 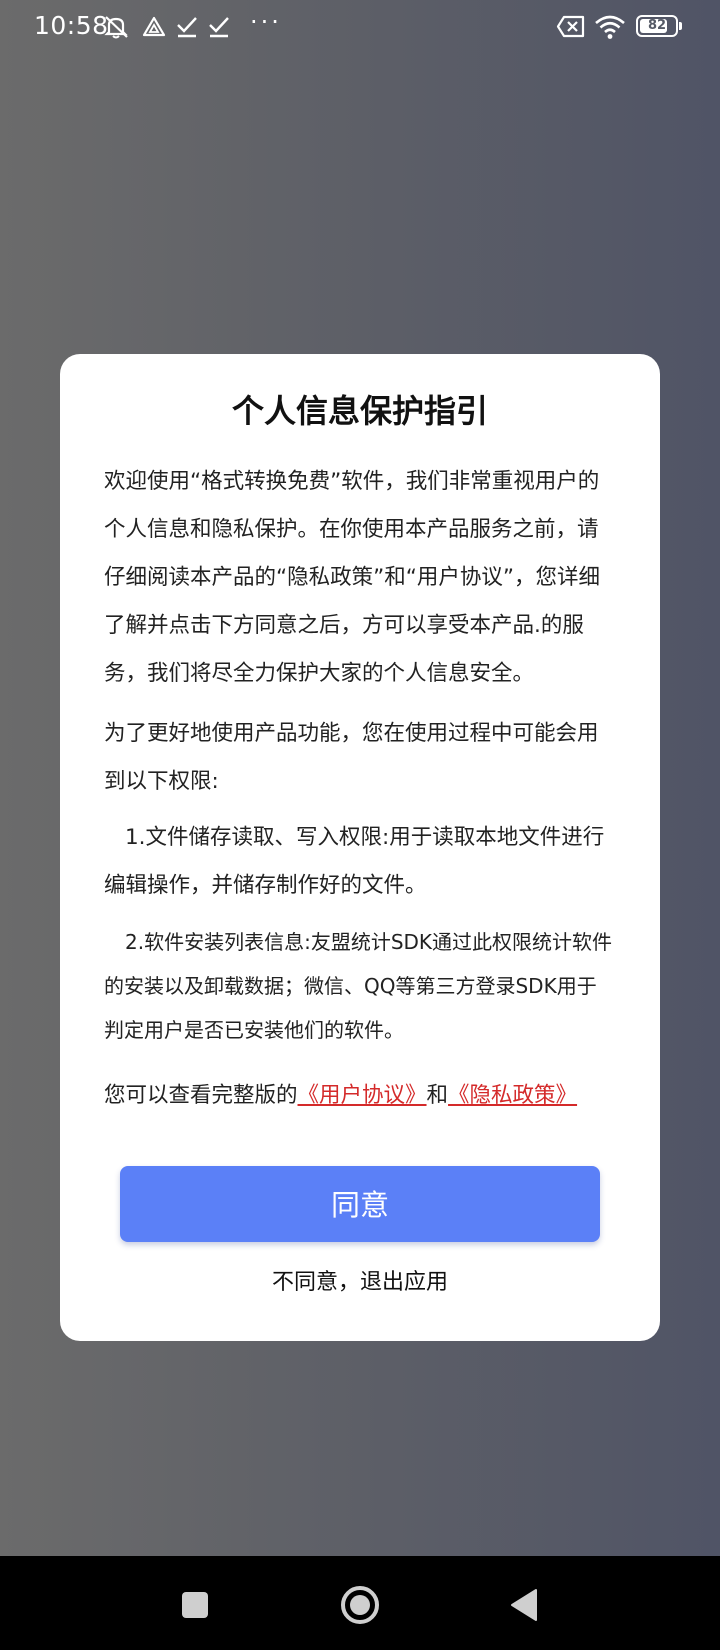 What do you see at coordinates (610, 27) in the screenshot?
I see `wifi-icon` at bounding box center [610, 27].